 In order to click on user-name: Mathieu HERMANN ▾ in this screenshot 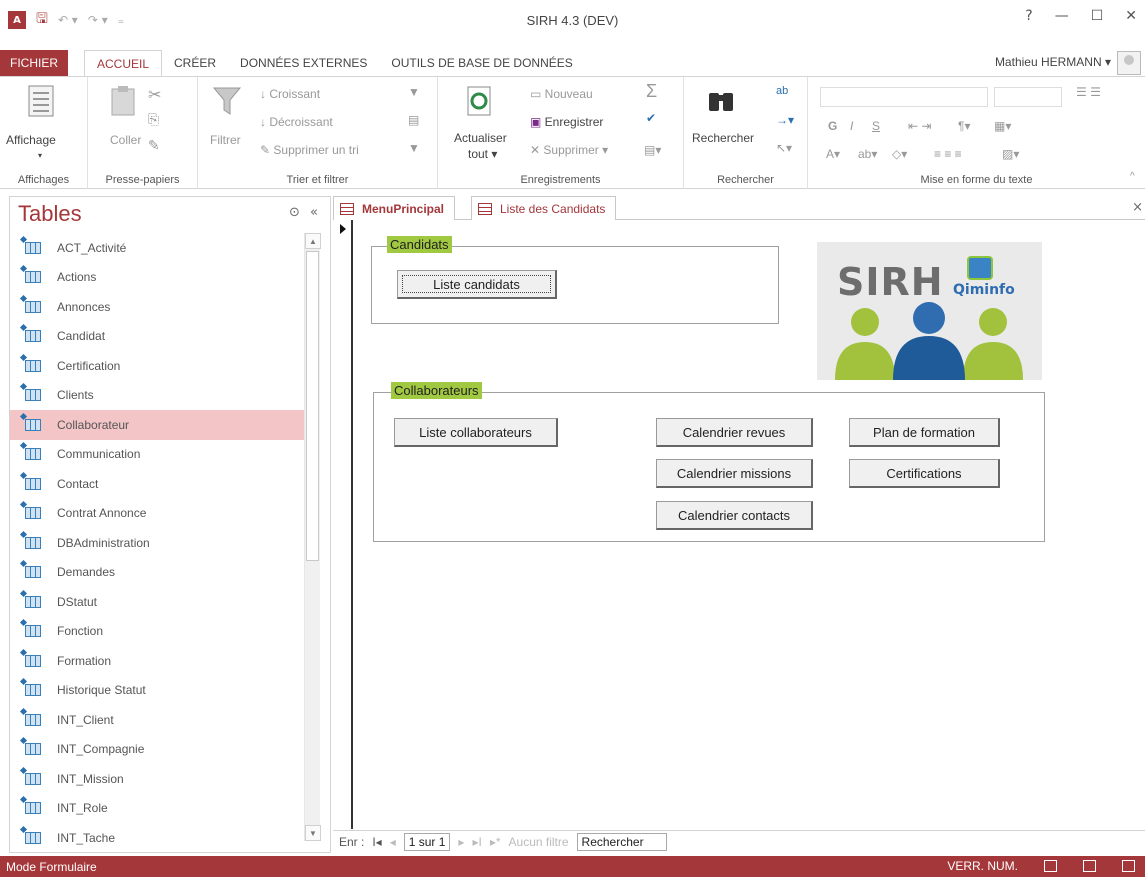, I will do `click(1053, 62)`.